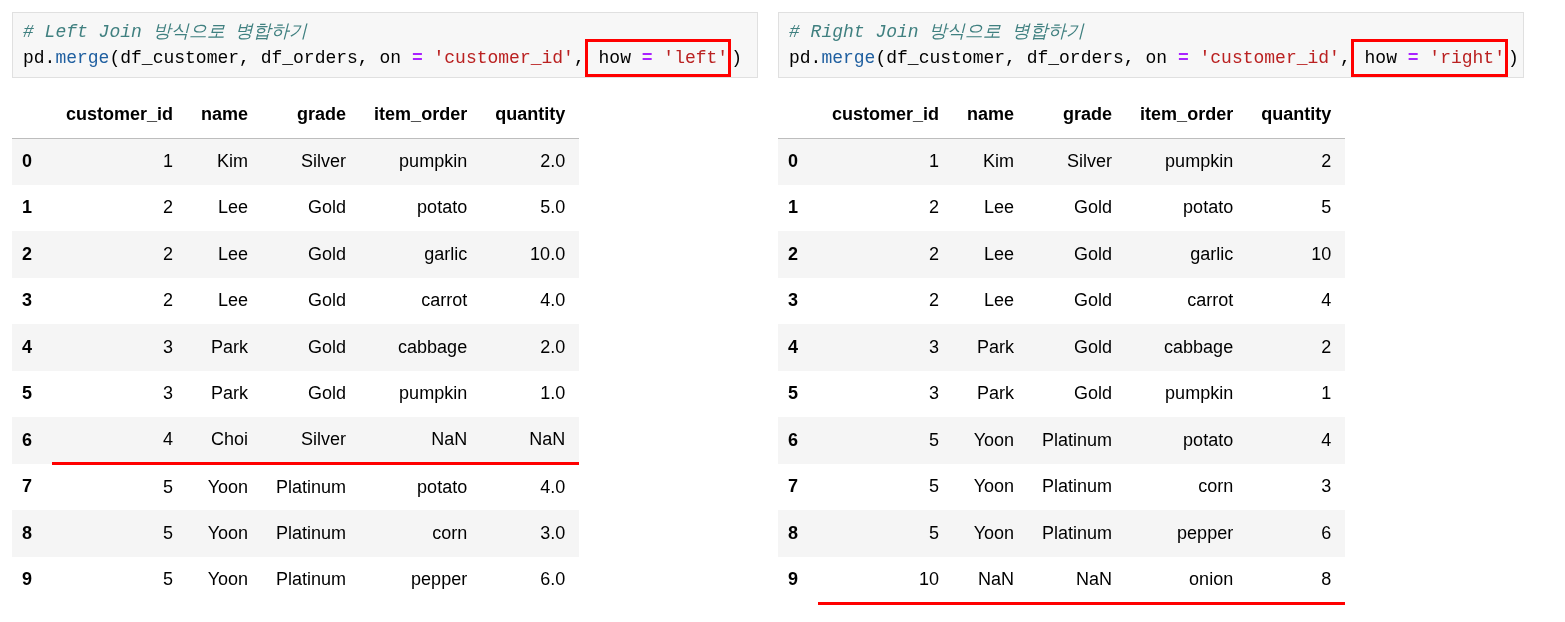 The height and width of the screenshot is (622, 1565). Describe the element at coordinates (798, 254) in the screenshot. I see `row-index: 2` at that location.